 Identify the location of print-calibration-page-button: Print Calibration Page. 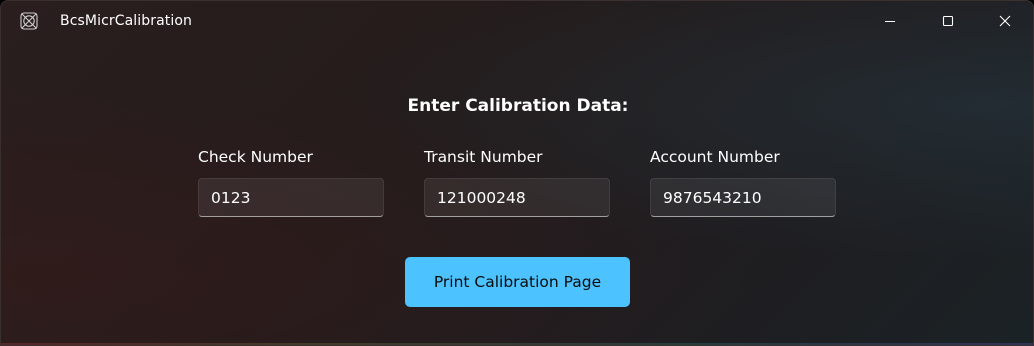
(517, 282).